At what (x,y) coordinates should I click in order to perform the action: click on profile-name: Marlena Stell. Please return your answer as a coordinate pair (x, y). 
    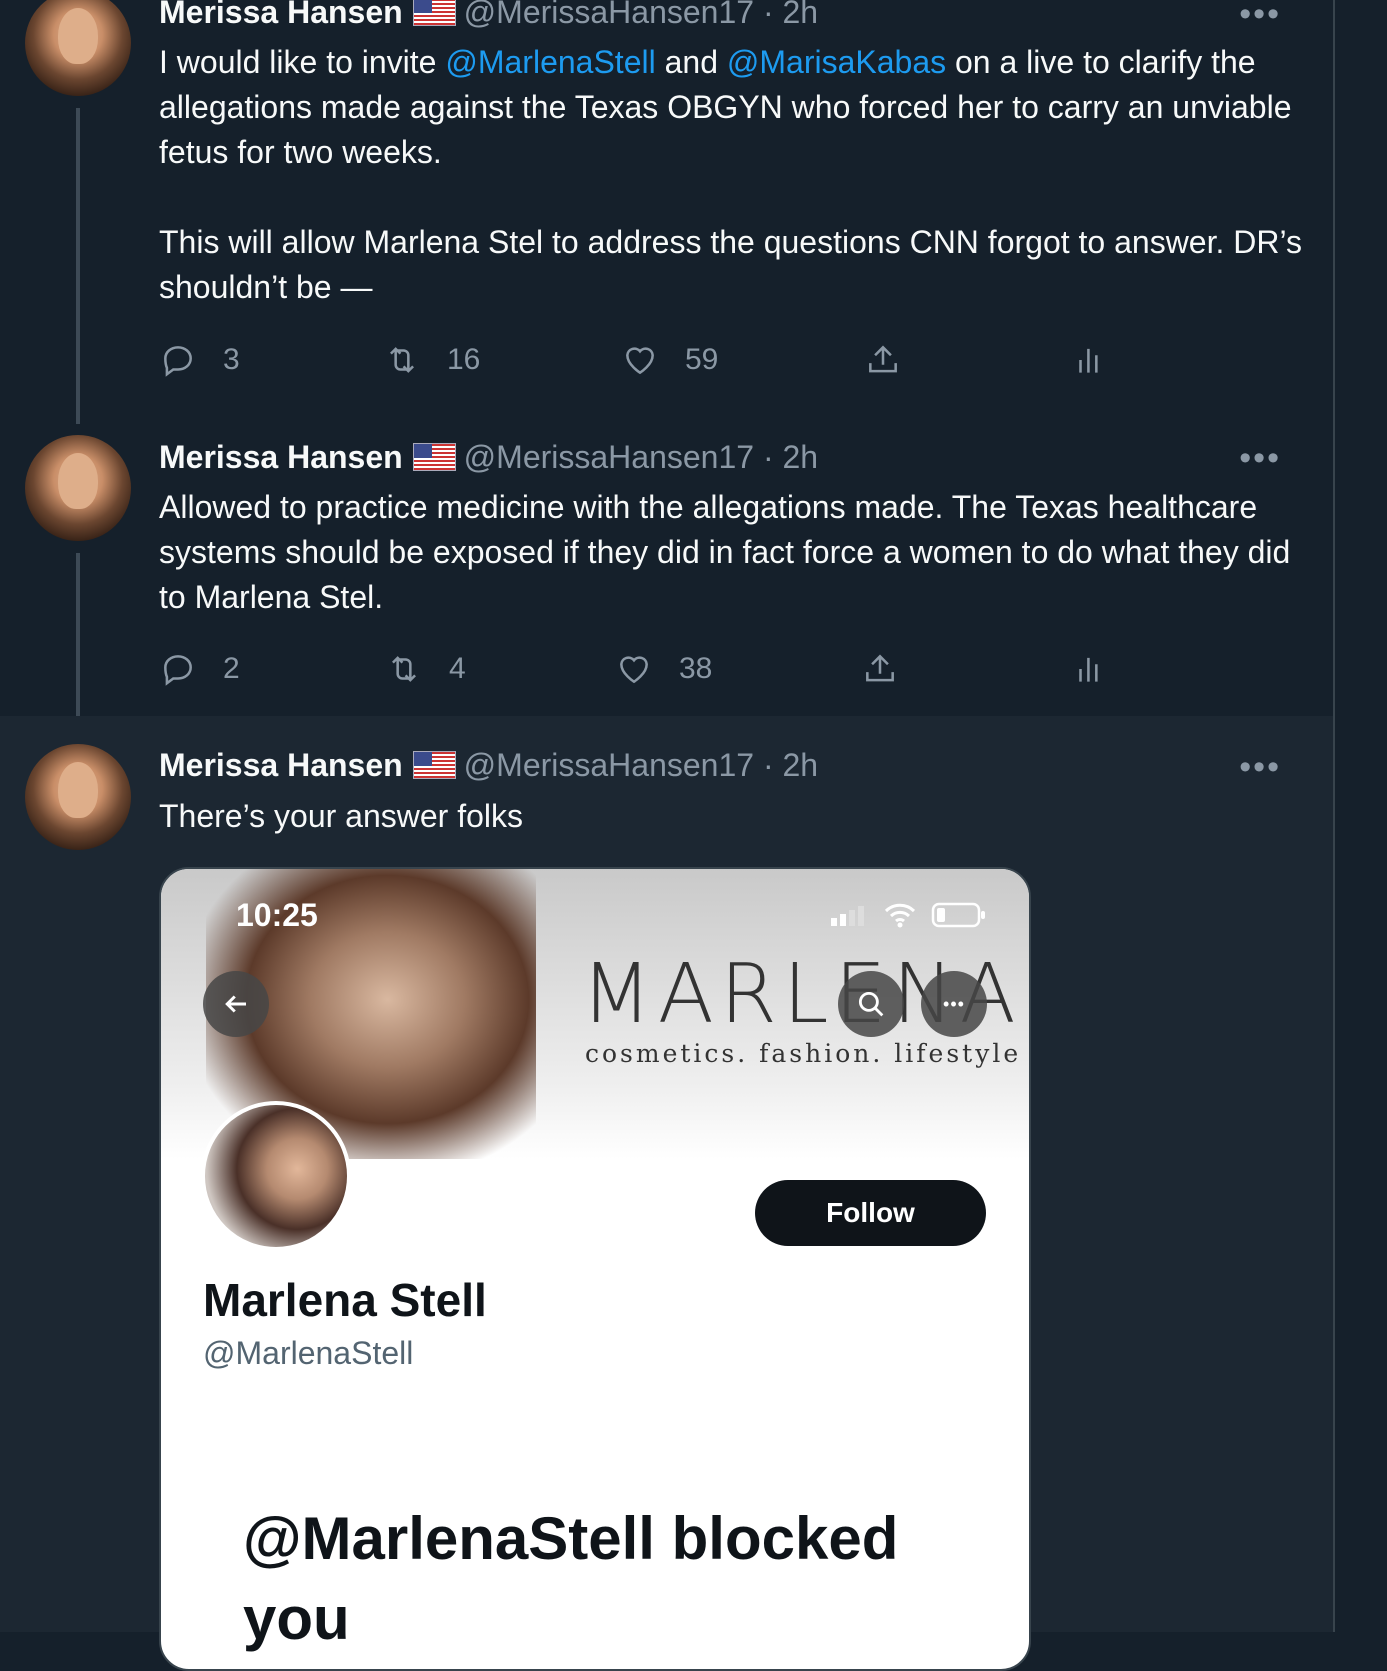
    Looking at the image, I should click on (345, 1300).